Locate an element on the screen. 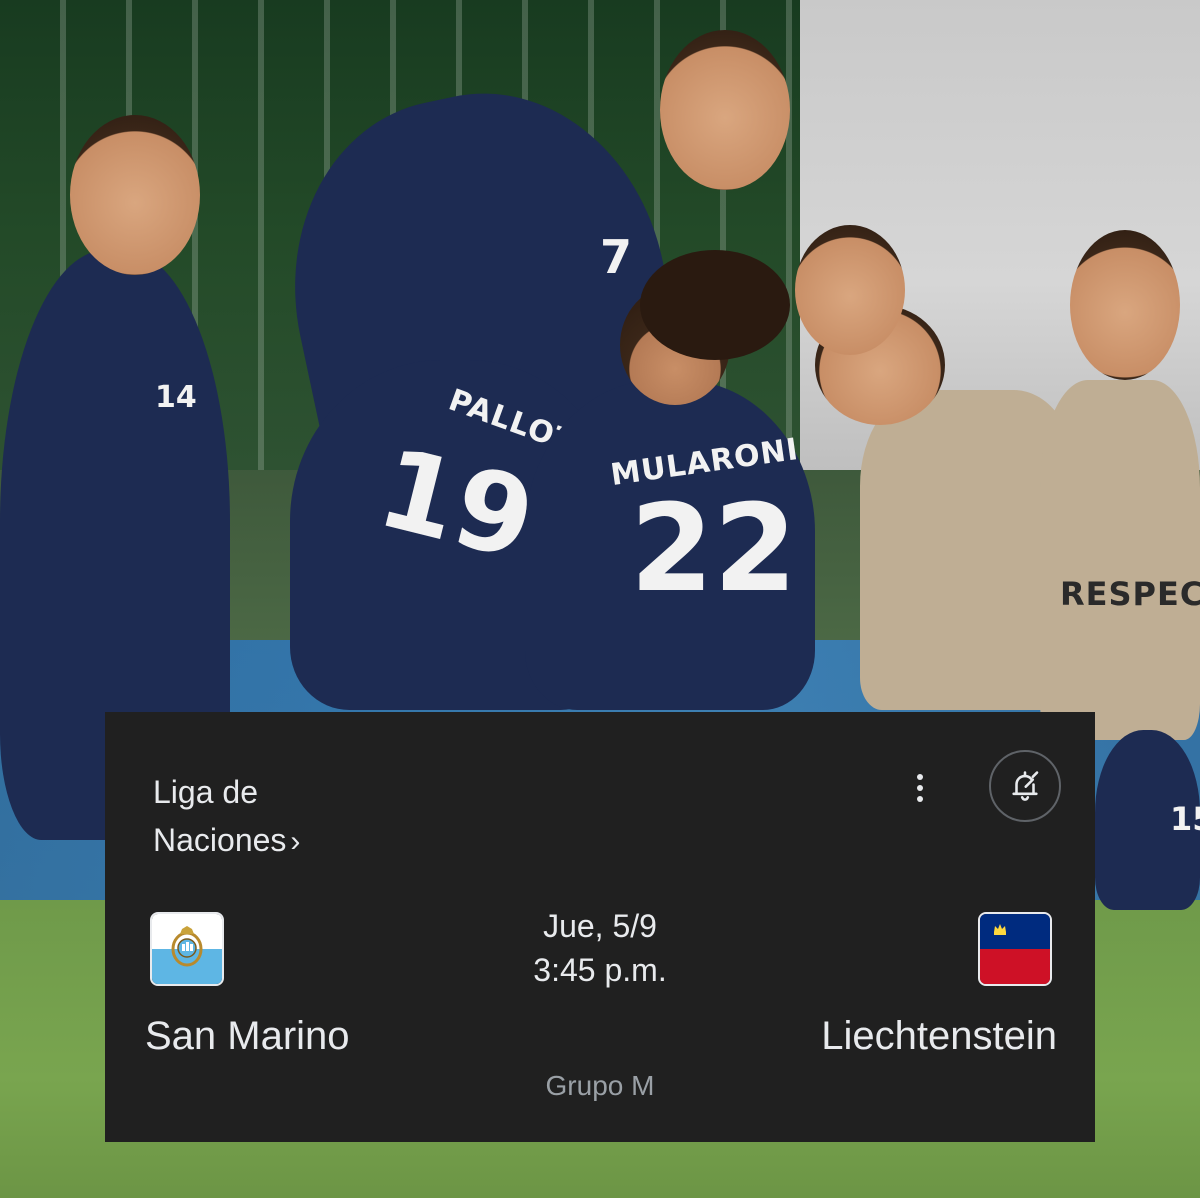  player-left-head is located at coordinates (135, 195).